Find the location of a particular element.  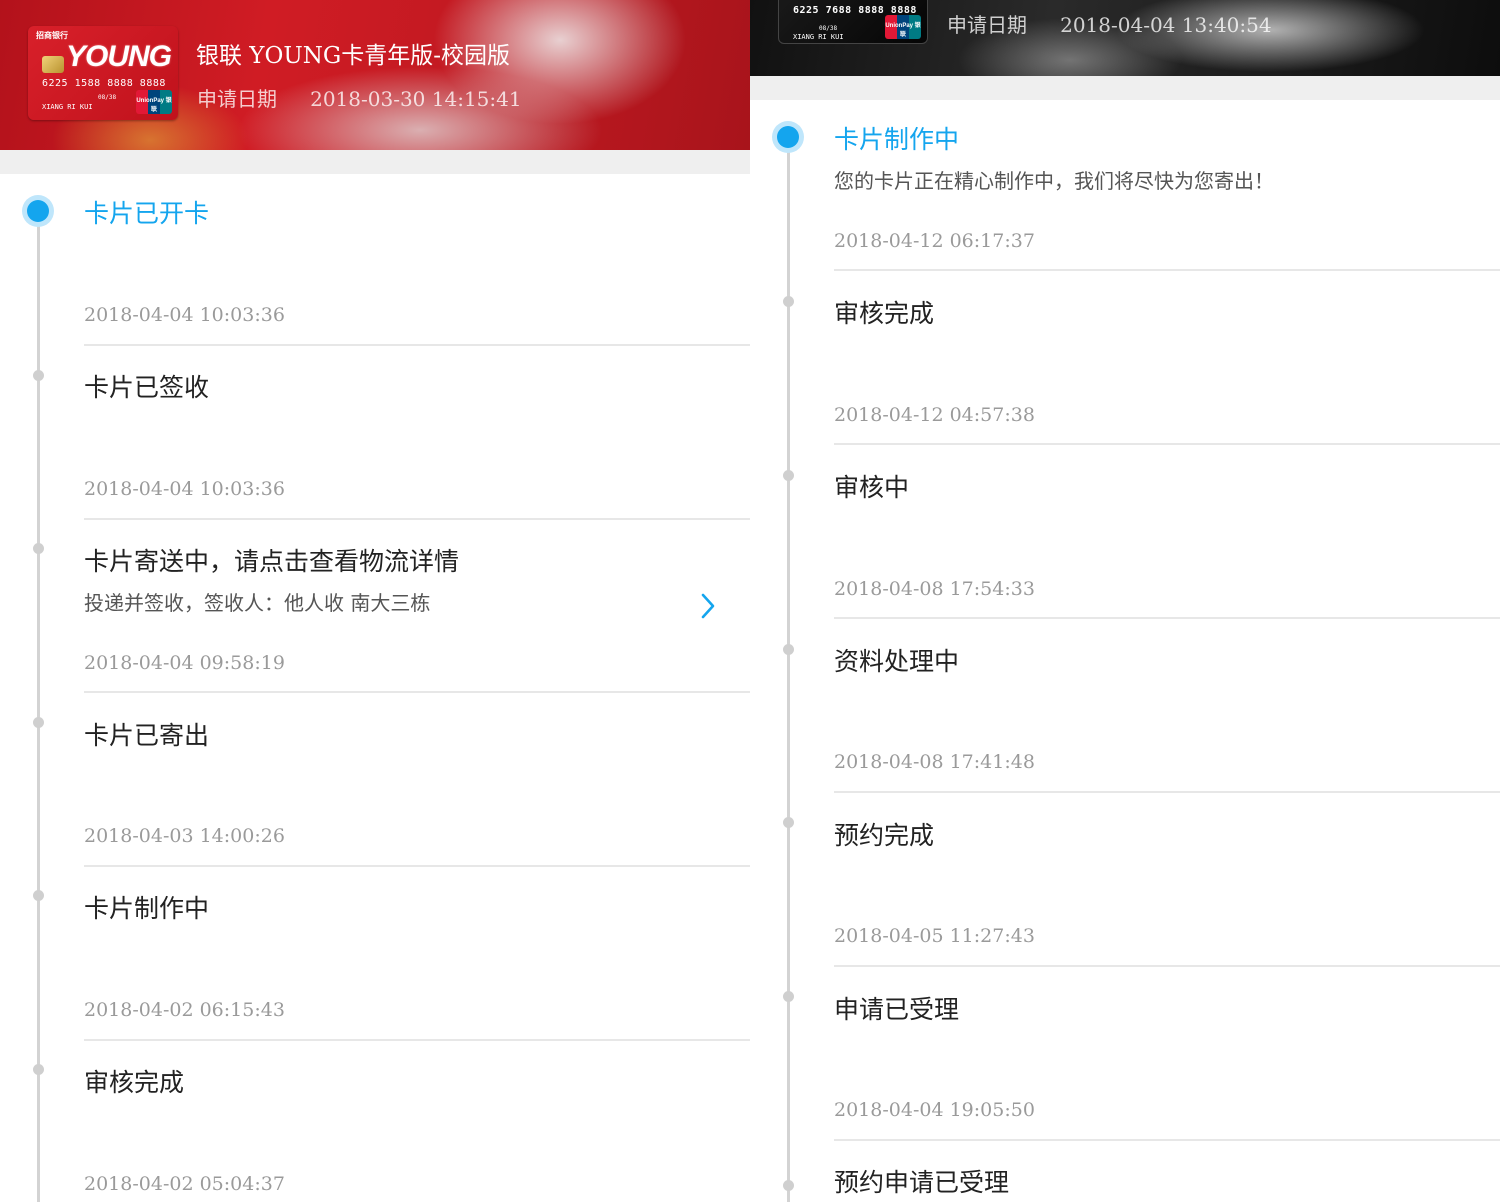

timeline-entry-time: 2018-04-08 17:54:33 is located at coordinates (934, 589).